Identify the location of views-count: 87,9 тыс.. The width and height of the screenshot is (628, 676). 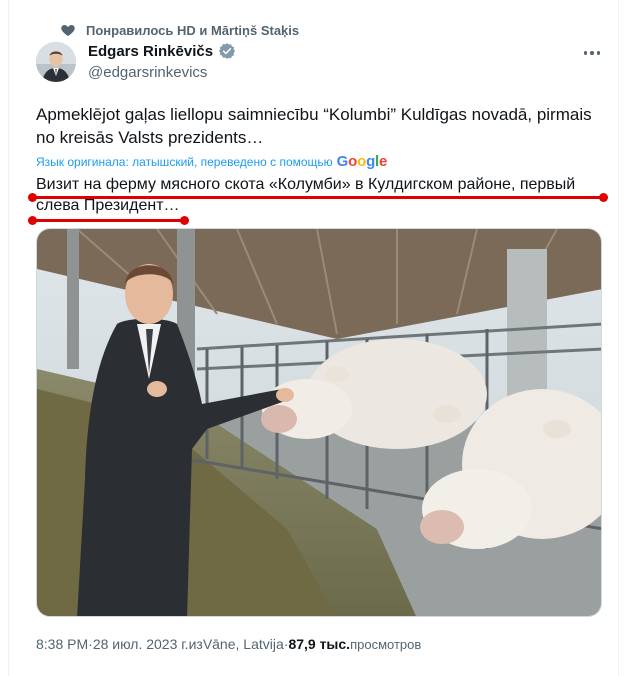
(319, 644).